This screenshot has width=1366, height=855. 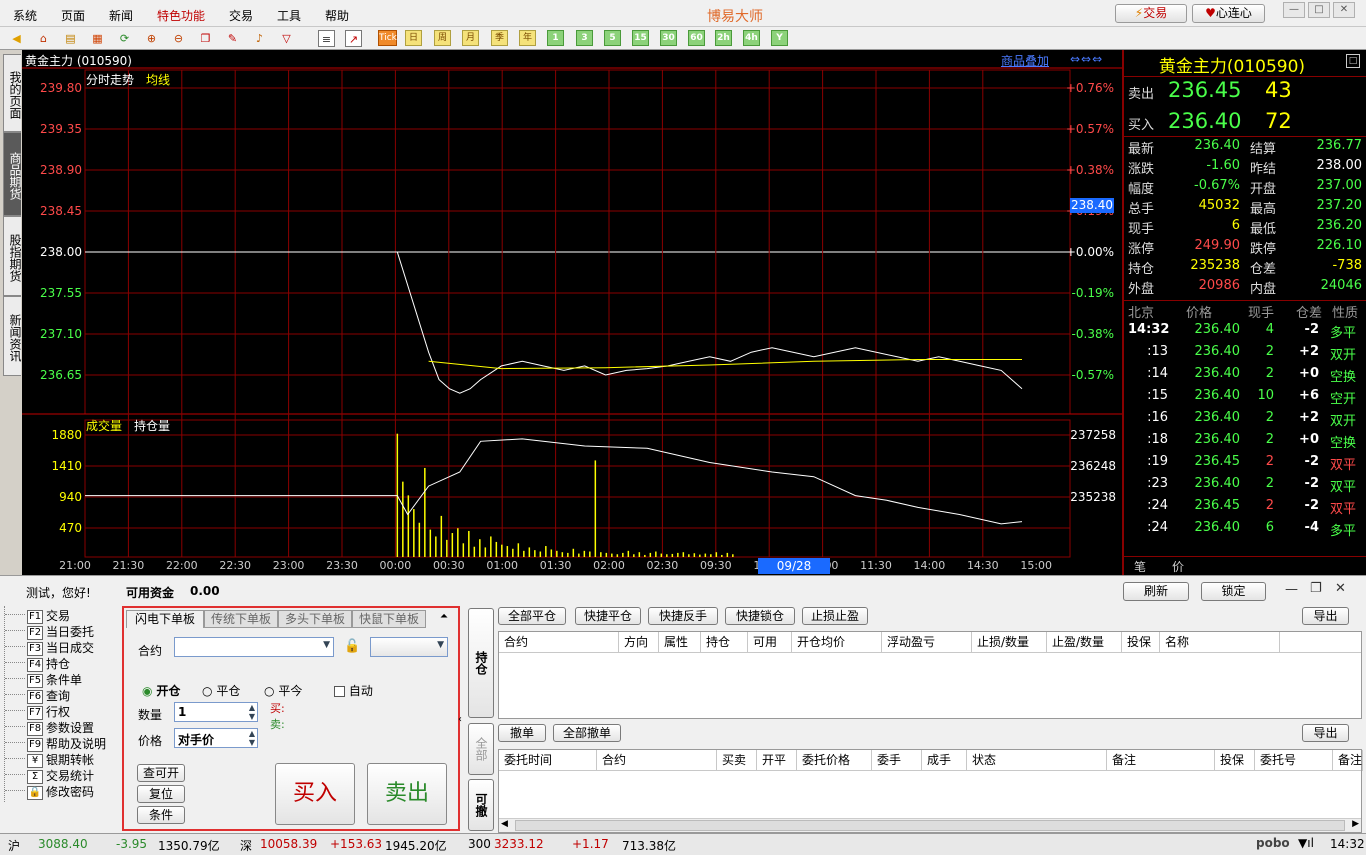 I want to click on positions-column-header: 合约, so click(x=559, y=642).